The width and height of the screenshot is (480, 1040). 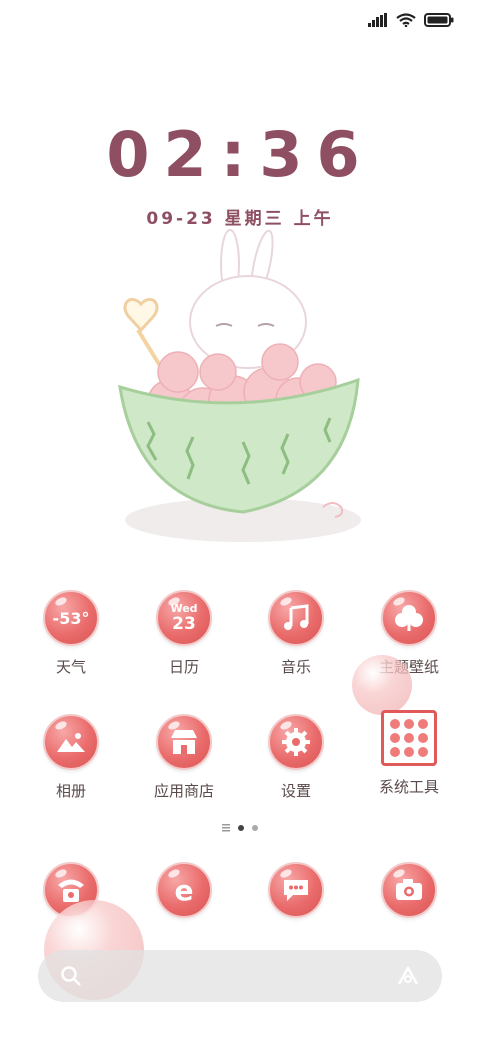 I want to click on dock-camera, so click(x=409, y=890).